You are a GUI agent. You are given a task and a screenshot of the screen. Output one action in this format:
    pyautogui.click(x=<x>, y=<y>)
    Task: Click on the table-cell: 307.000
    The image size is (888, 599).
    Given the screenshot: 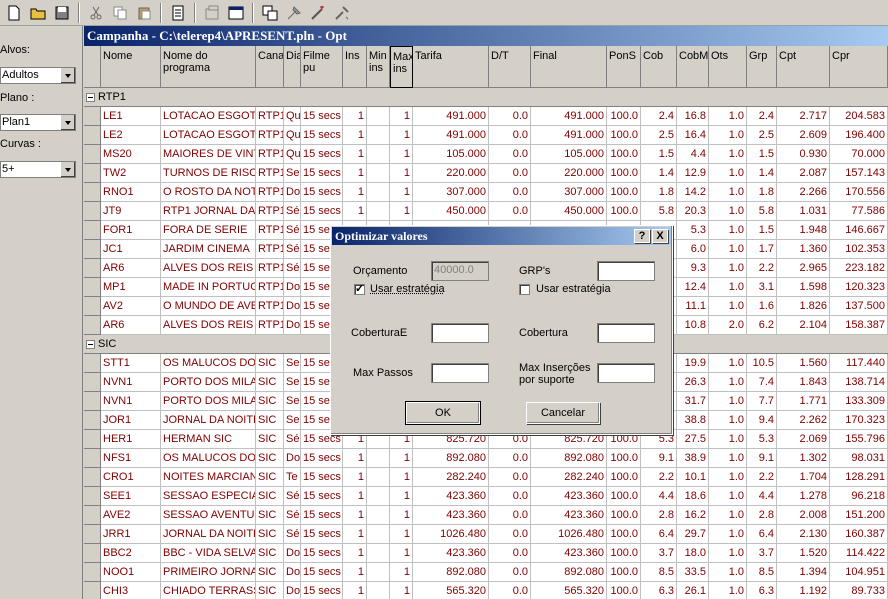 What is the action you would take?
    pyautogui.click(x=451, y=192)
    